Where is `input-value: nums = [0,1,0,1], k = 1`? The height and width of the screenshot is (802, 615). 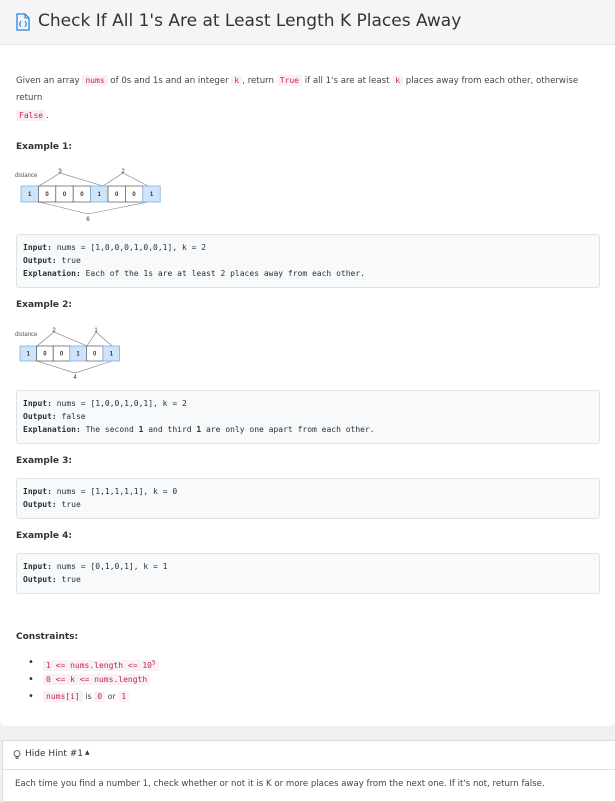 input-value: nums = [0,1,0,1], k = 1 is located at coordinates (109, 566).